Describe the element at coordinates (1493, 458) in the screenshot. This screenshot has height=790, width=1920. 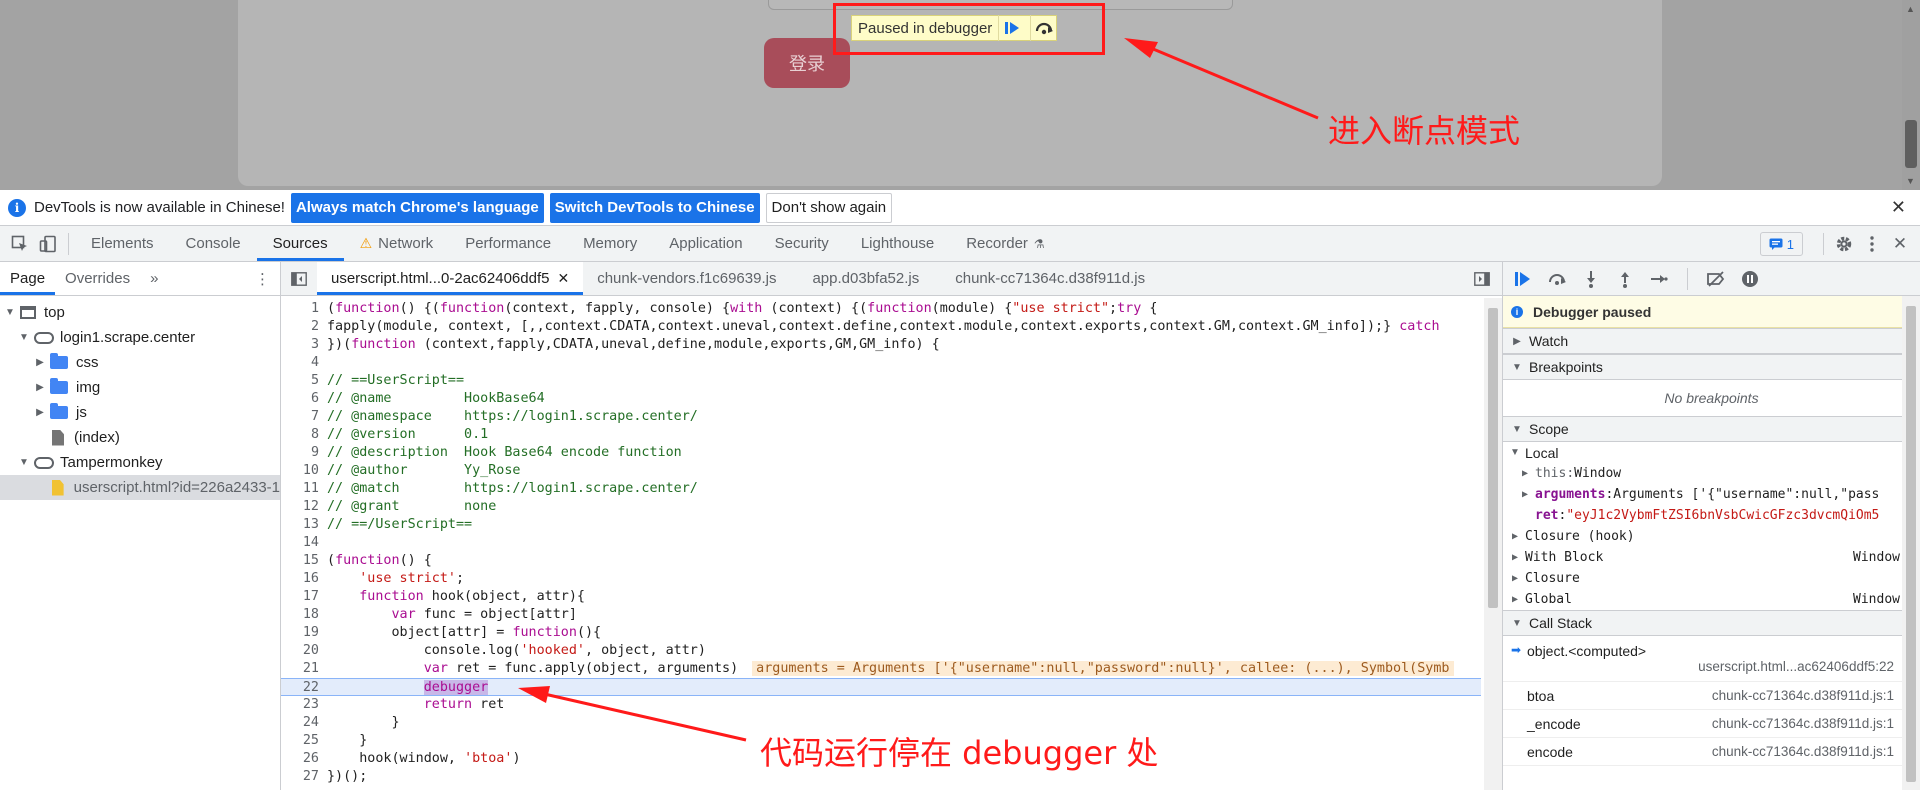
I see `editor-scrollbar-thumb` at that location.